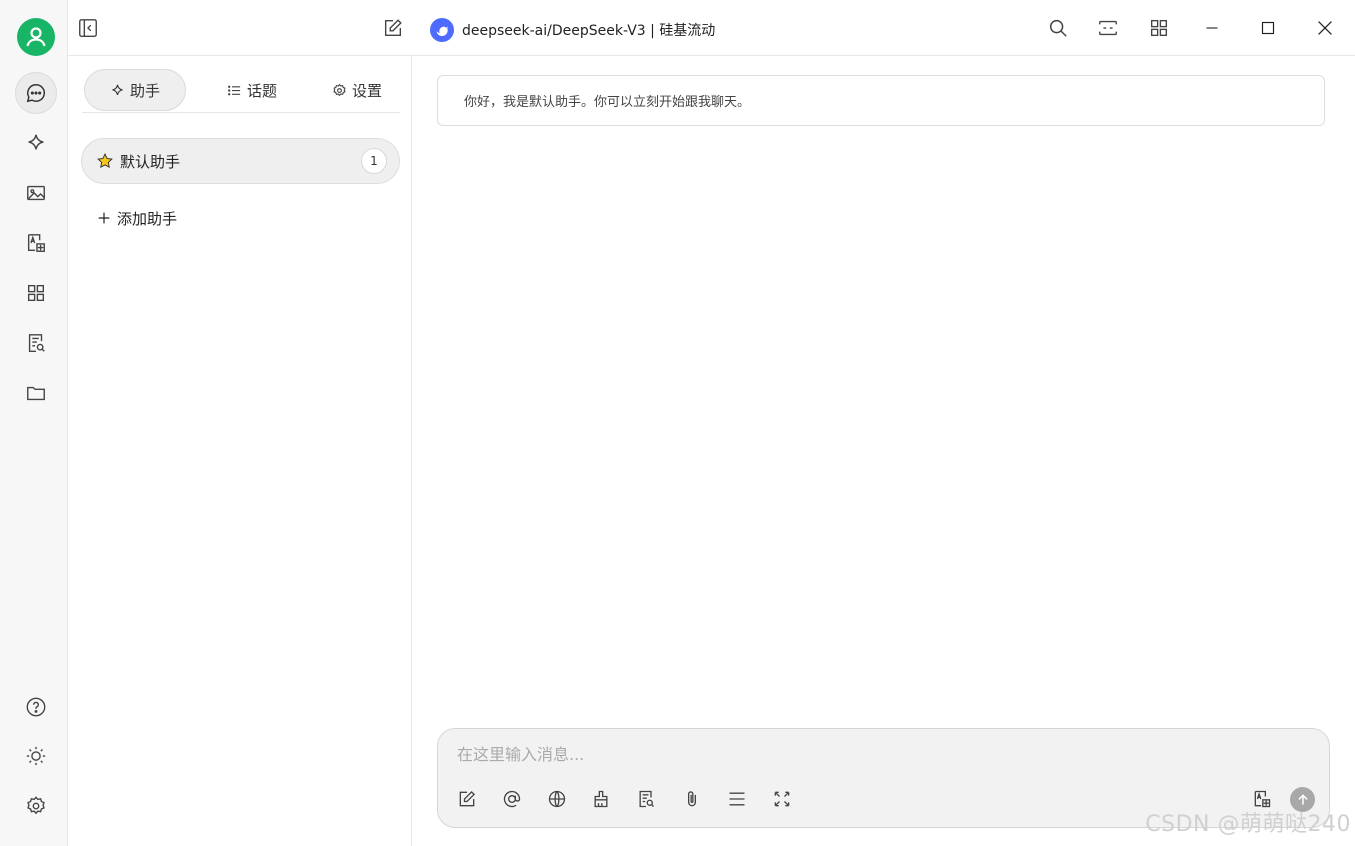 The height and width of the screenshot is (846, 1355). I want to click on star-icon, so click(105, 160).